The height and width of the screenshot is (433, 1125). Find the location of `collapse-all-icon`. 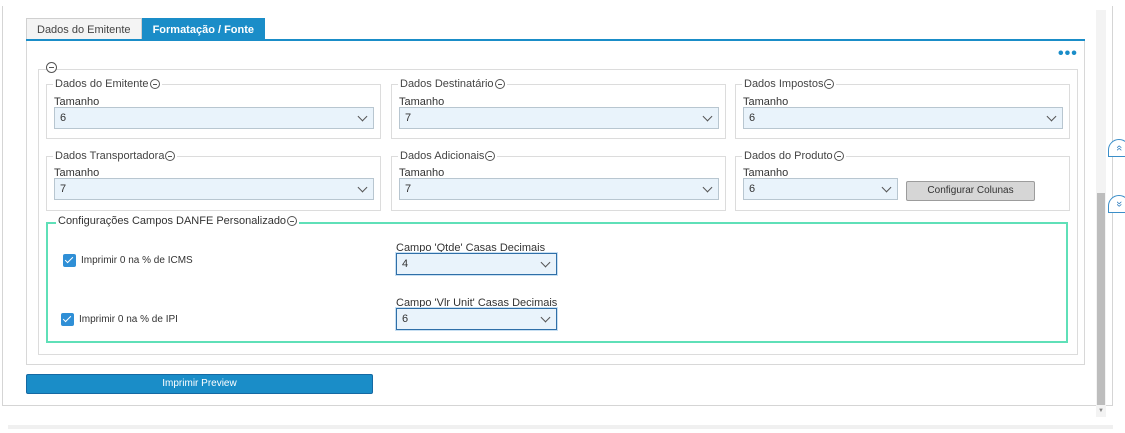

collapse-all-icon is located at coordinates (51, 67).